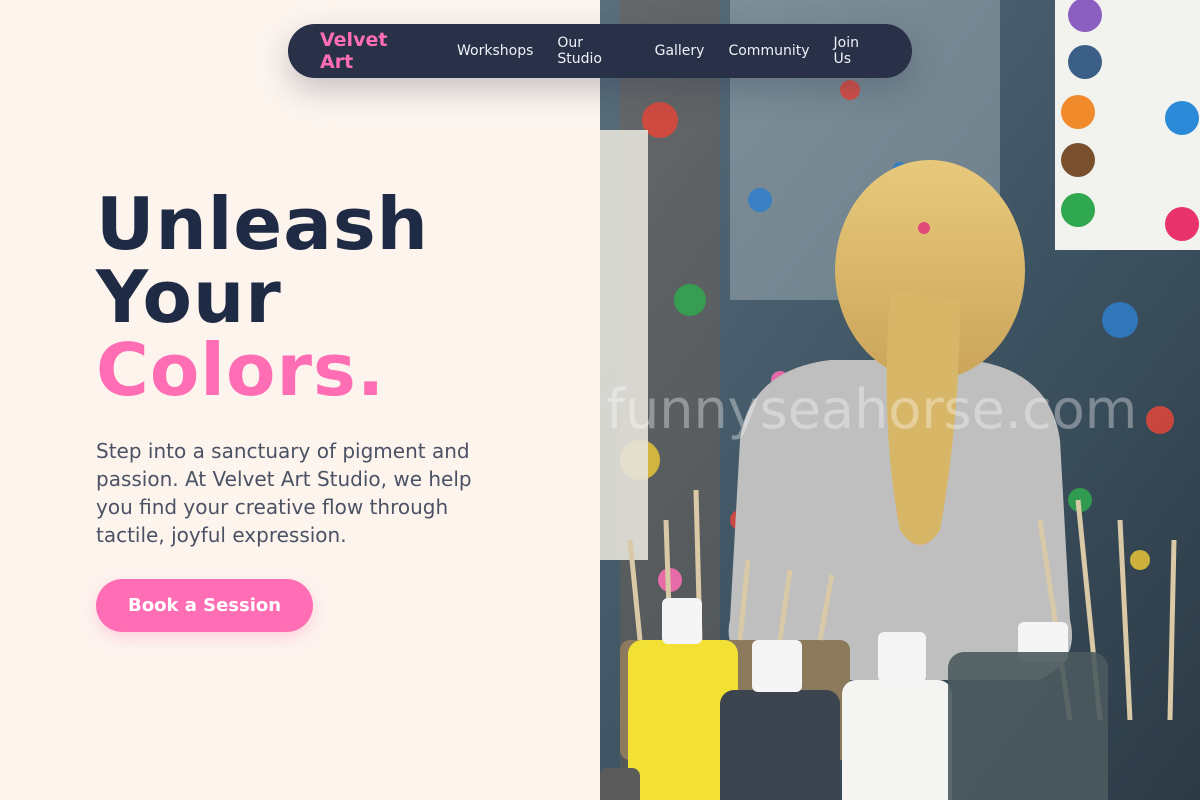 The width and height of the screenshot is (1200, 800). What do you see at coordinates (189, 297) in the screenshot?
I see `hero-heading-line-2: Your` at bounding box center [189, 297].